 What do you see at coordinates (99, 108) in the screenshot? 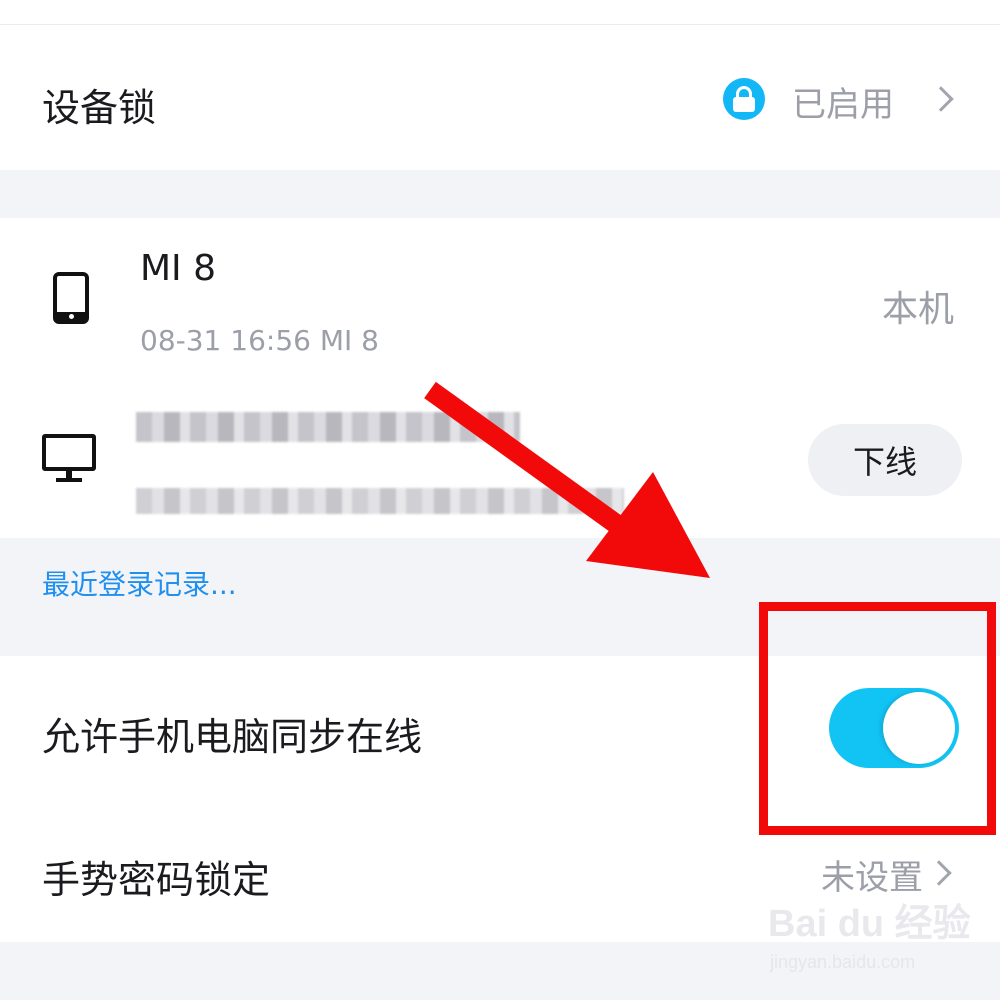
I see `device-lock-title: 设备锁` at bounding box center [99, 108].